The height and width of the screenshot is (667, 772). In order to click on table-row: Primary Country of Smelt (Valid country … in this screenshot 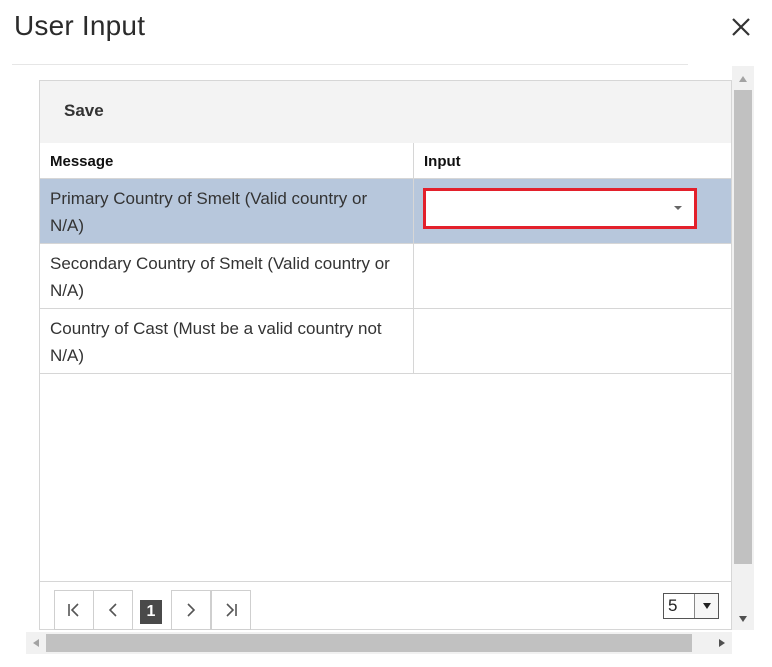, I will do `click(385, 211)`.